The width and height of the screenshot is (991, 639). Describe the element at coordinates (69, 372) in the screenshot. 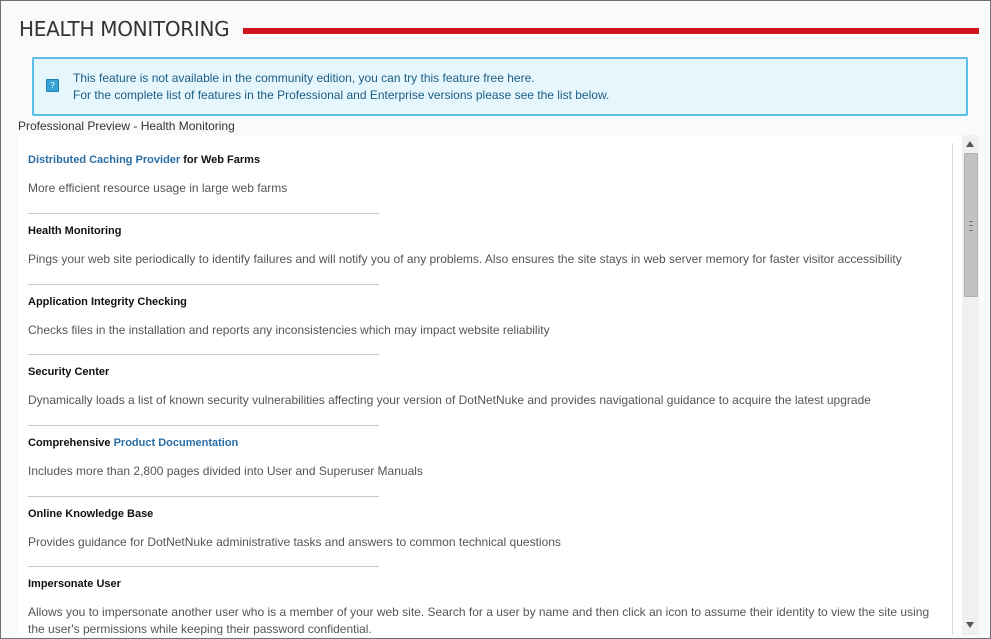

I see `feature-title: Security Center` at that location.